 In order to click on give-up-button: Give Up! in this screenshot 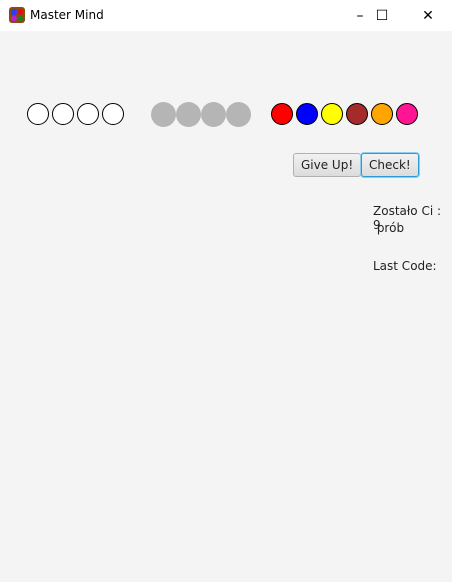, I will do `click(327, 165)`.